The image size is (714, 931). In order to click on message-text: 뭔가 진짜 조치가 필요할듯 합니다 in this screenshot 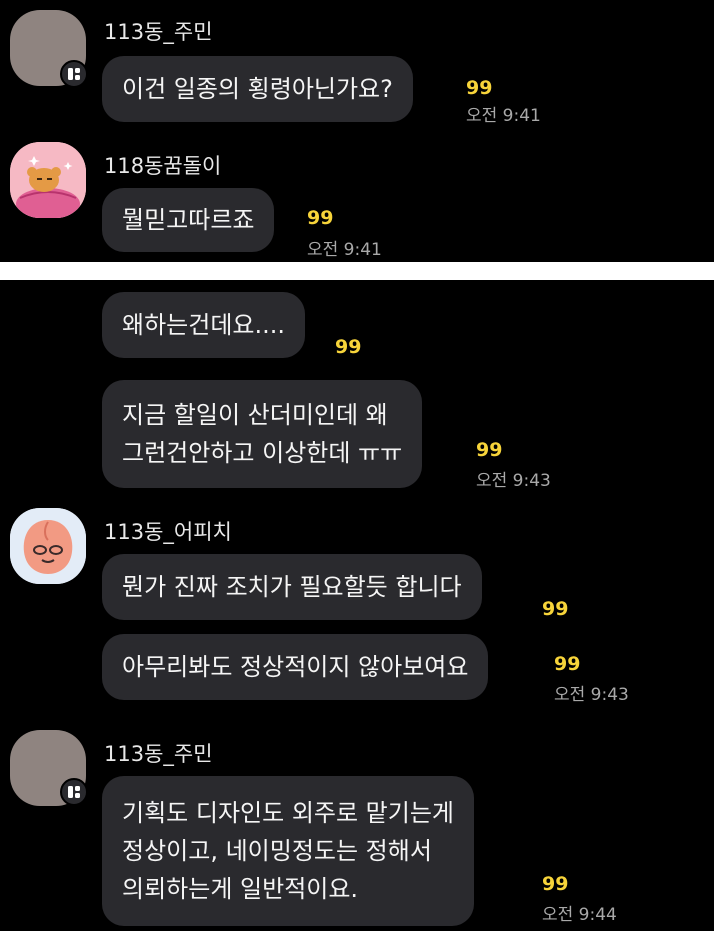, I will do `click(292, 587)`.